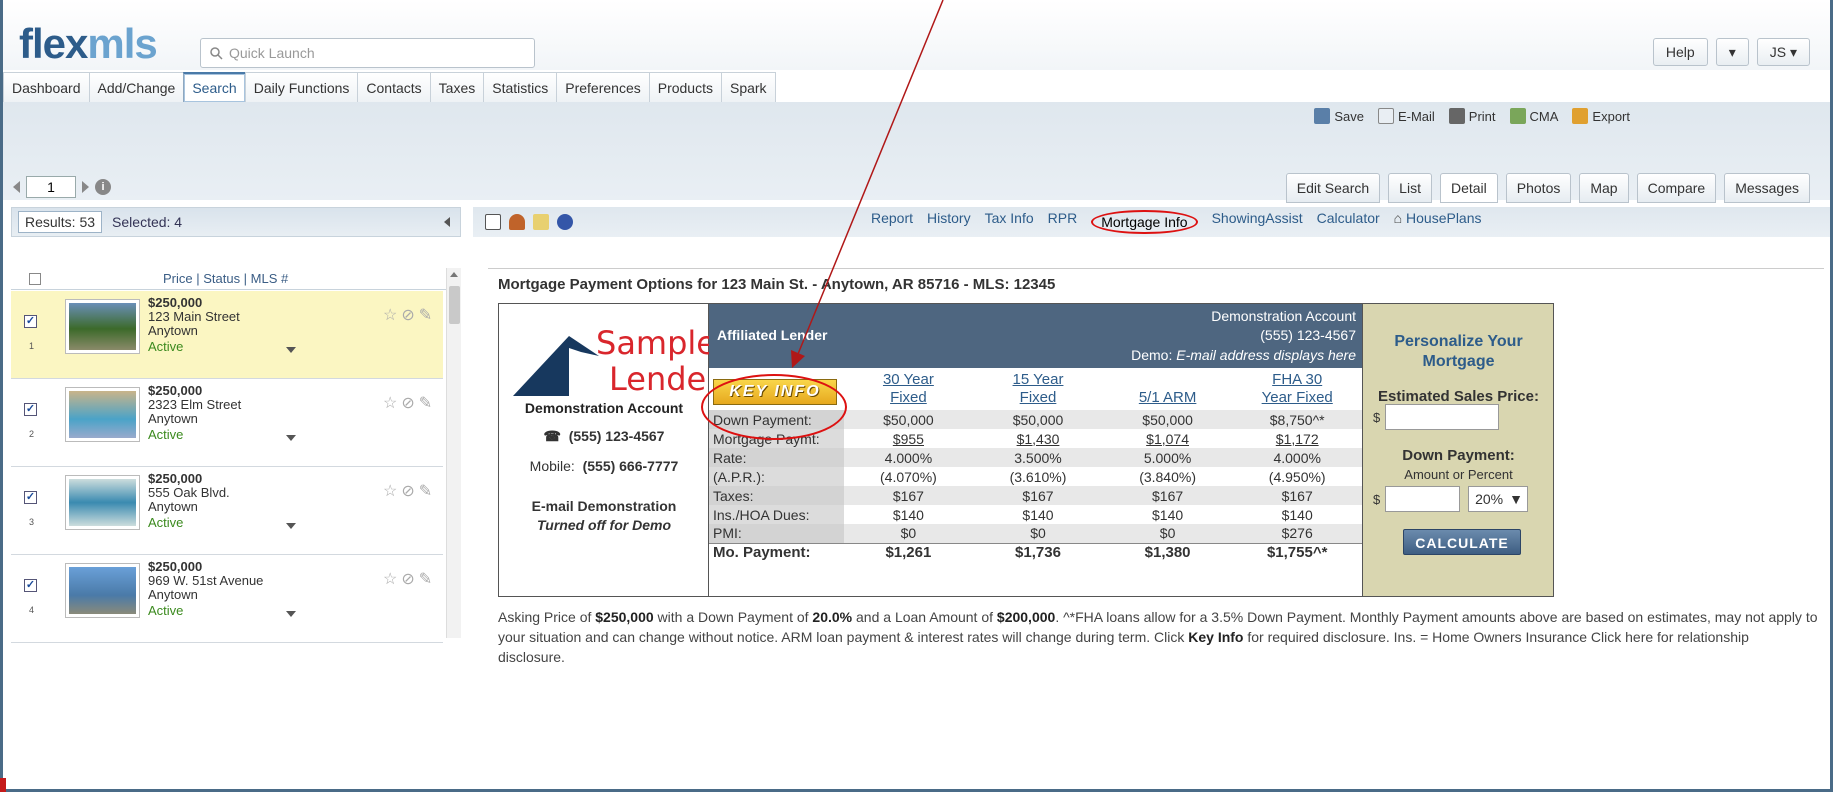  I want to click on help-button: Help, so click(1680, 52).